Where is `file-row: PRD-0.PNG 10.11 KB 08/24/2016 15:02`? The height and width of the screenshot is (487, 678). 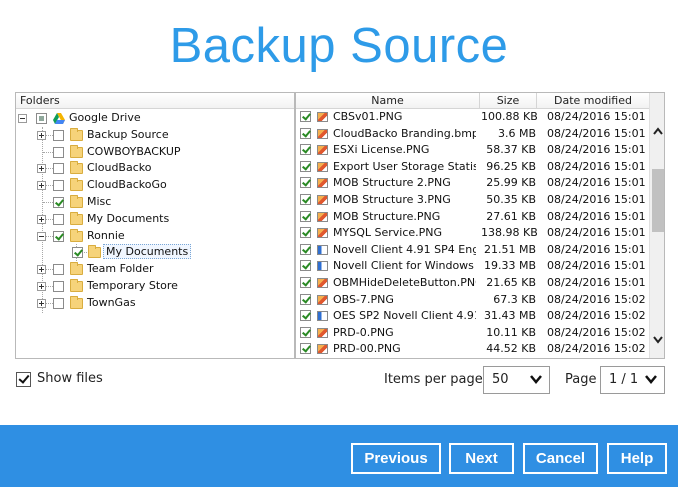 file-row: PRD-0.PNG 10.11 KB 08/24/2016 15:02 is located at coordinates (472, 333).